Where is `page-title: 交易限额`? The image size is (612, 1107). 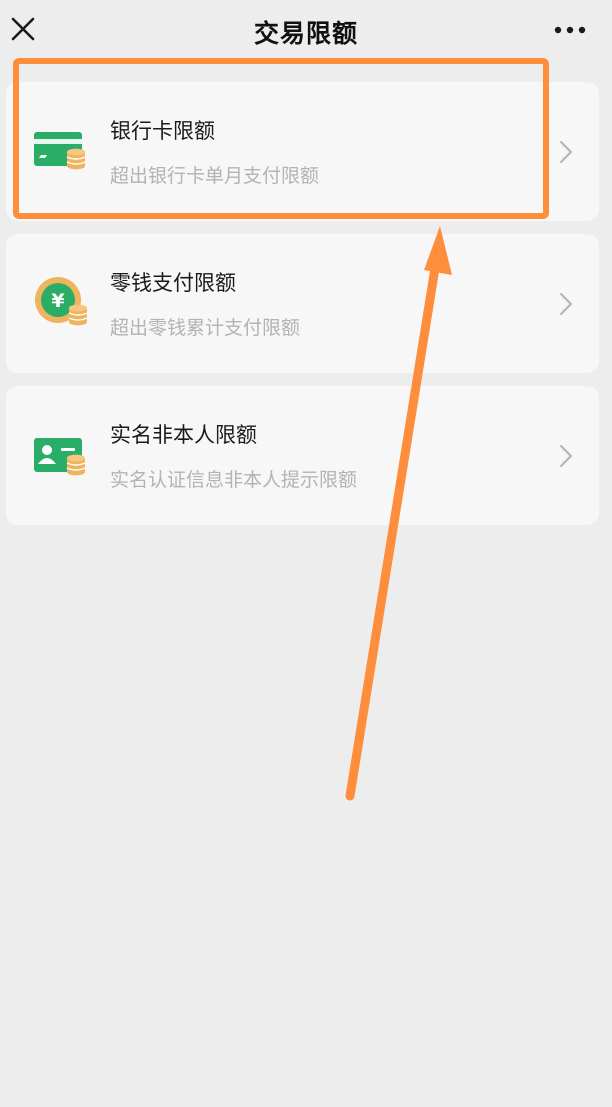
page-title: 交易限额 is located at coordinates (305, 33).